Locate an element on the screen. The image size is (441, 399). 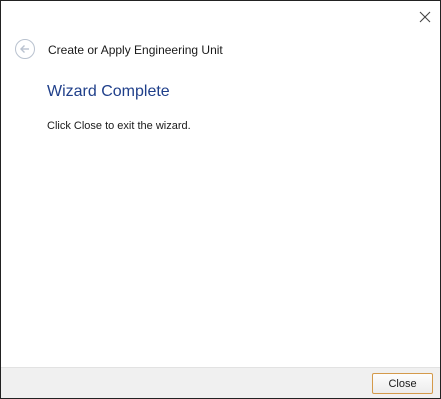
page-heading: Wizard Complete is located at coordinates (108, 91).